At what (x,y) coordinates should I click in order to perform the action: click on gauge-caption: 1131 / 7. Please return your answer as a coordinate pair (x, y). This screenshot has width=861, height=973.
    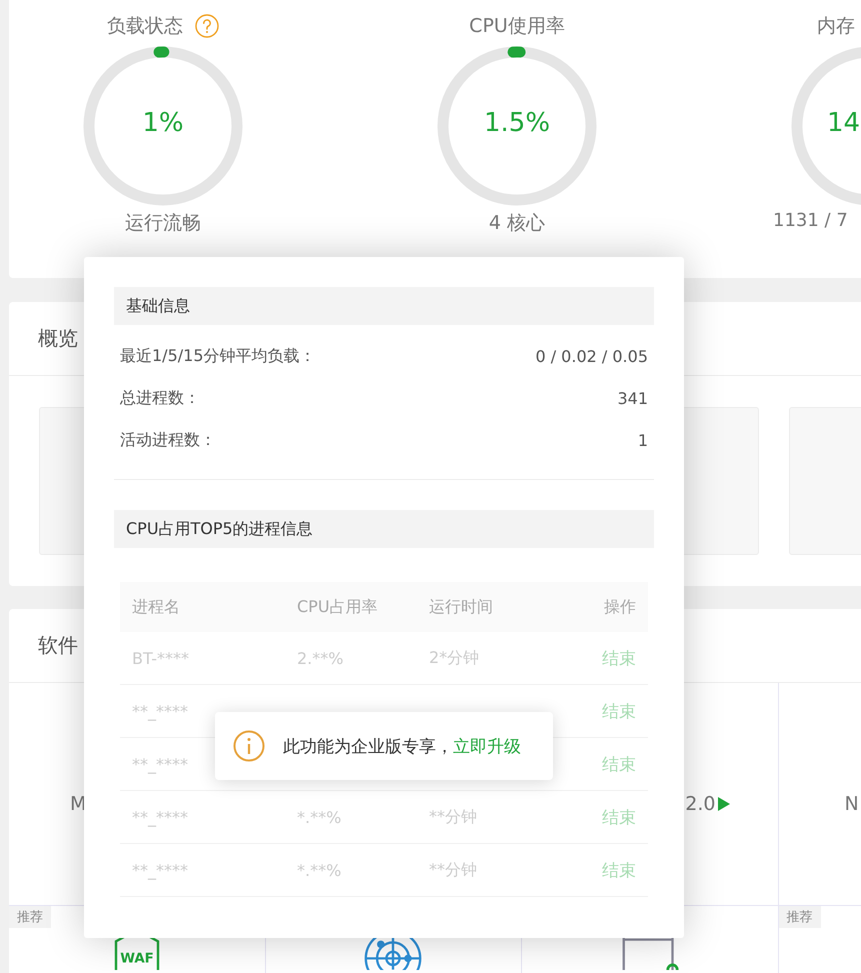
    Looking at the image, I should click on (810, 220).